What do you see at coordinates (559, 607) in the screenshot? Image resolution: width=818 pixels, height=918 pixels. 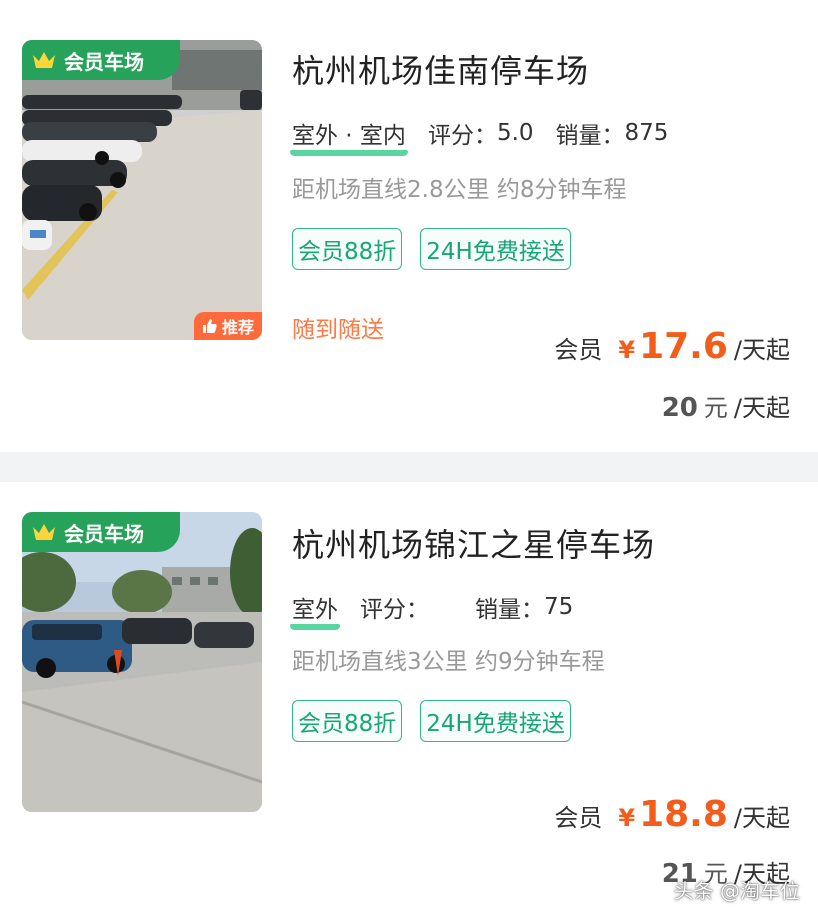 I see `sales-value: 75` at bounding box center [559, 607].